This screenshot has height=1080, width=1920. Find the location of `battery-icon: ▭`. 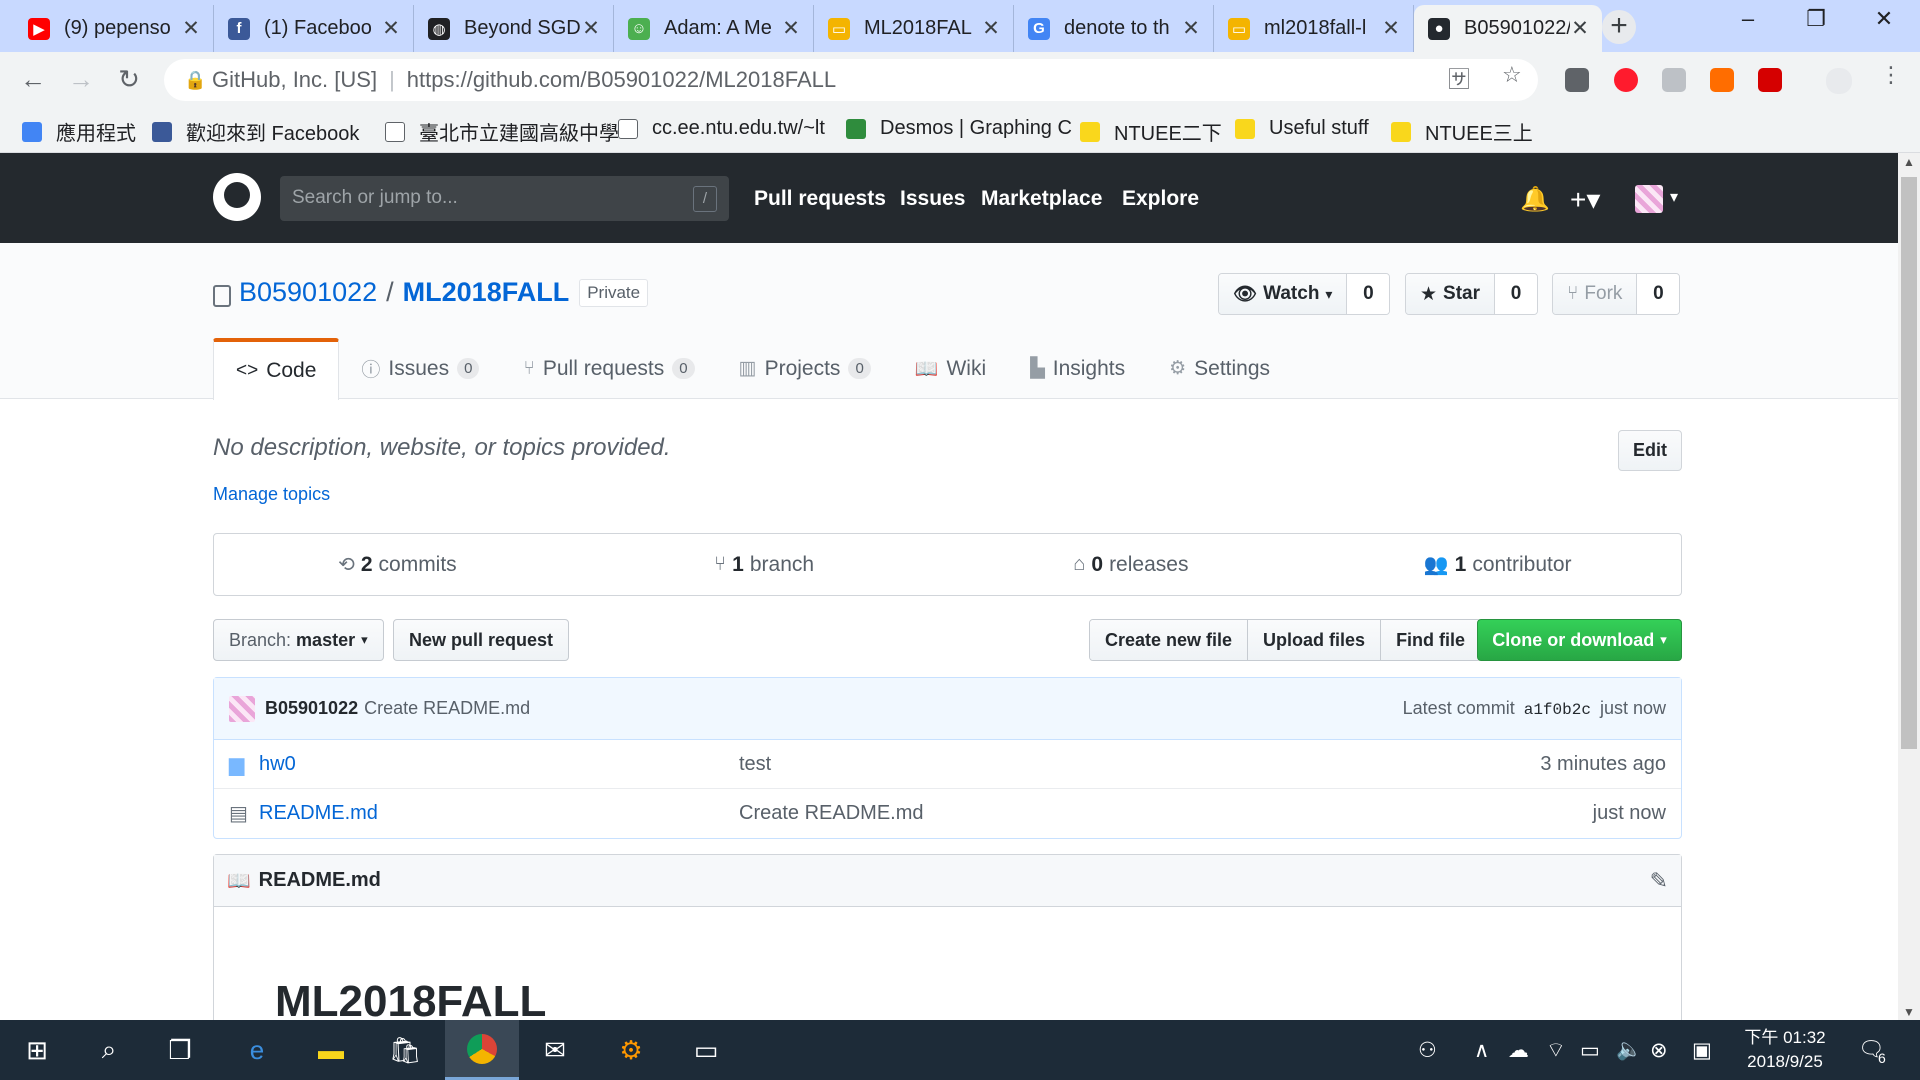

battery-icon: ▭ is located at coordinates (1590, 1050).